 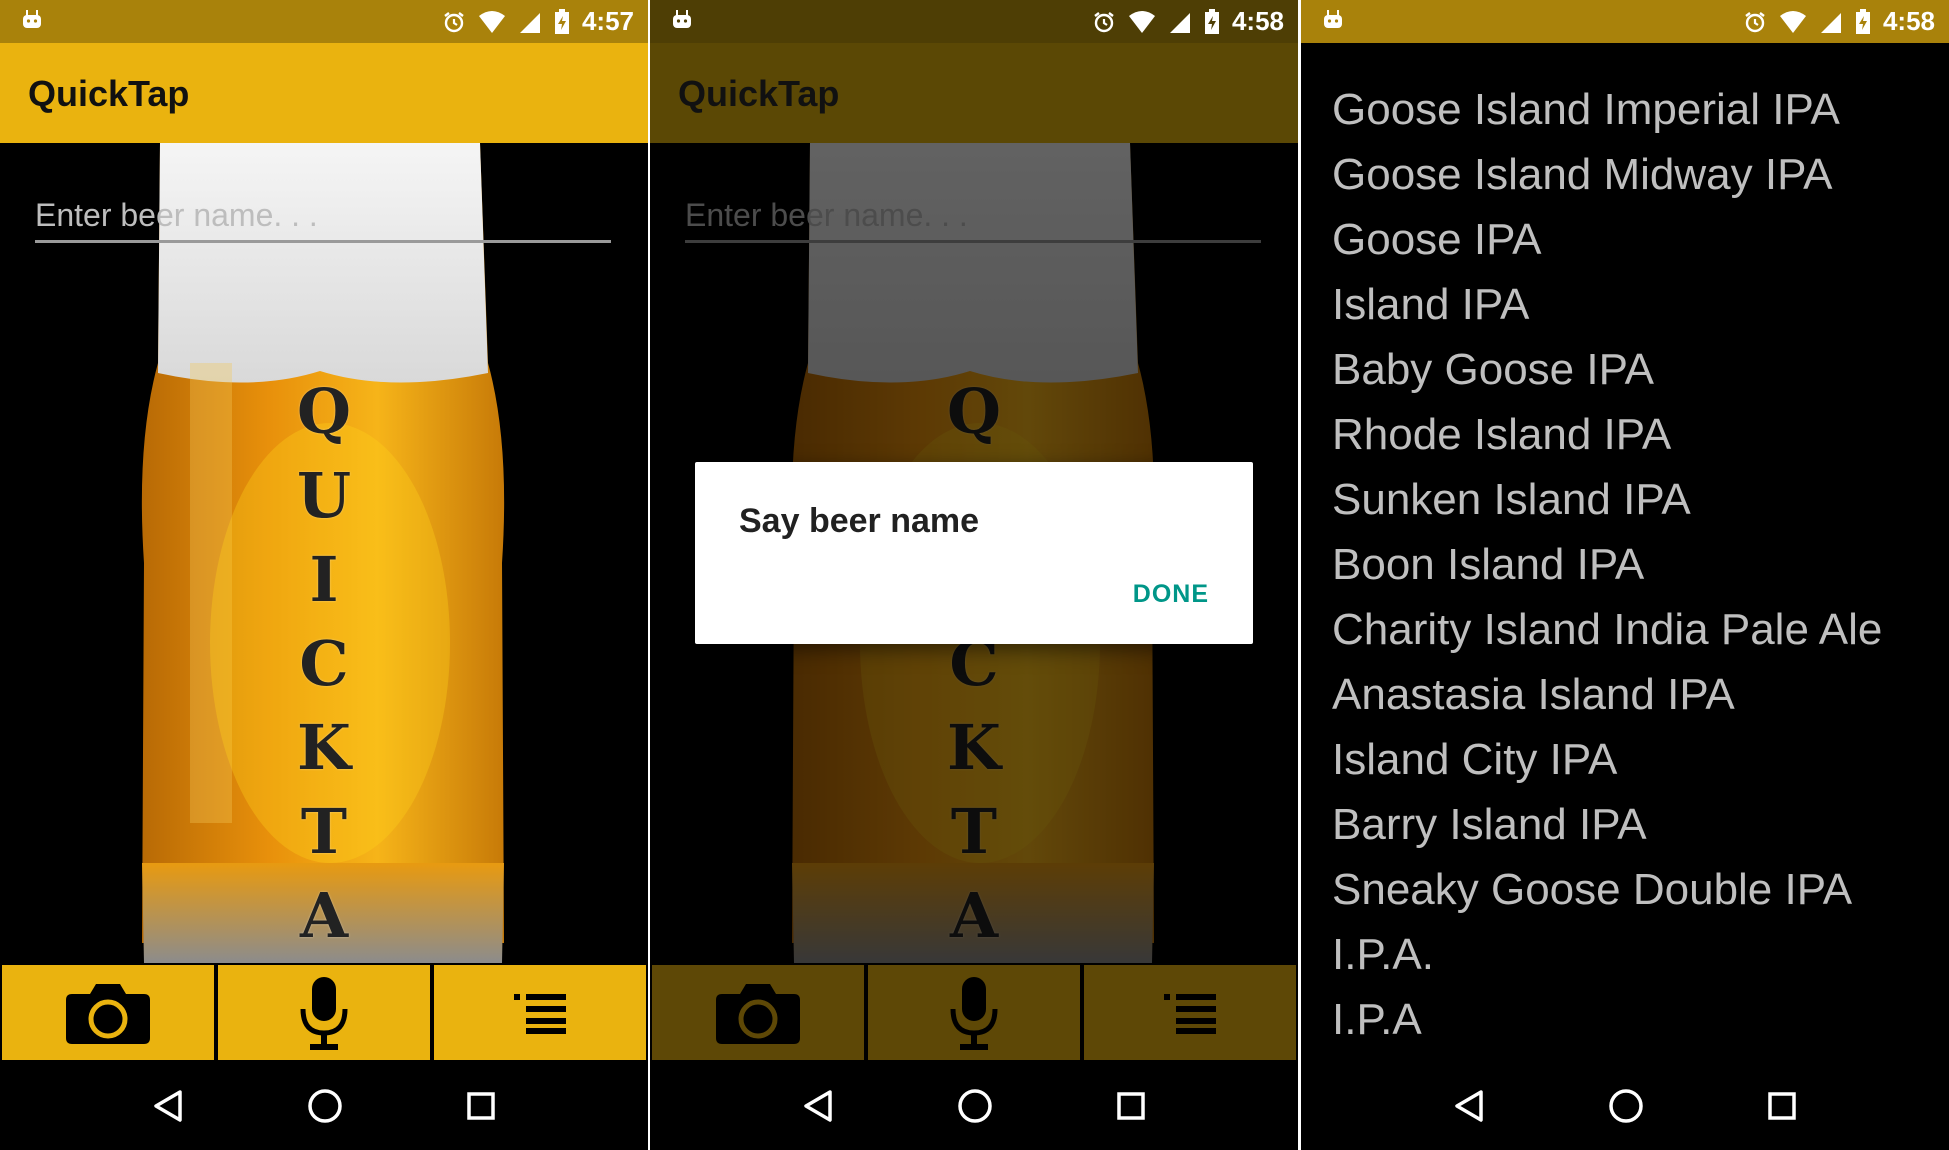 I want to click on logo-letter: K, so click(x=324, y=747).